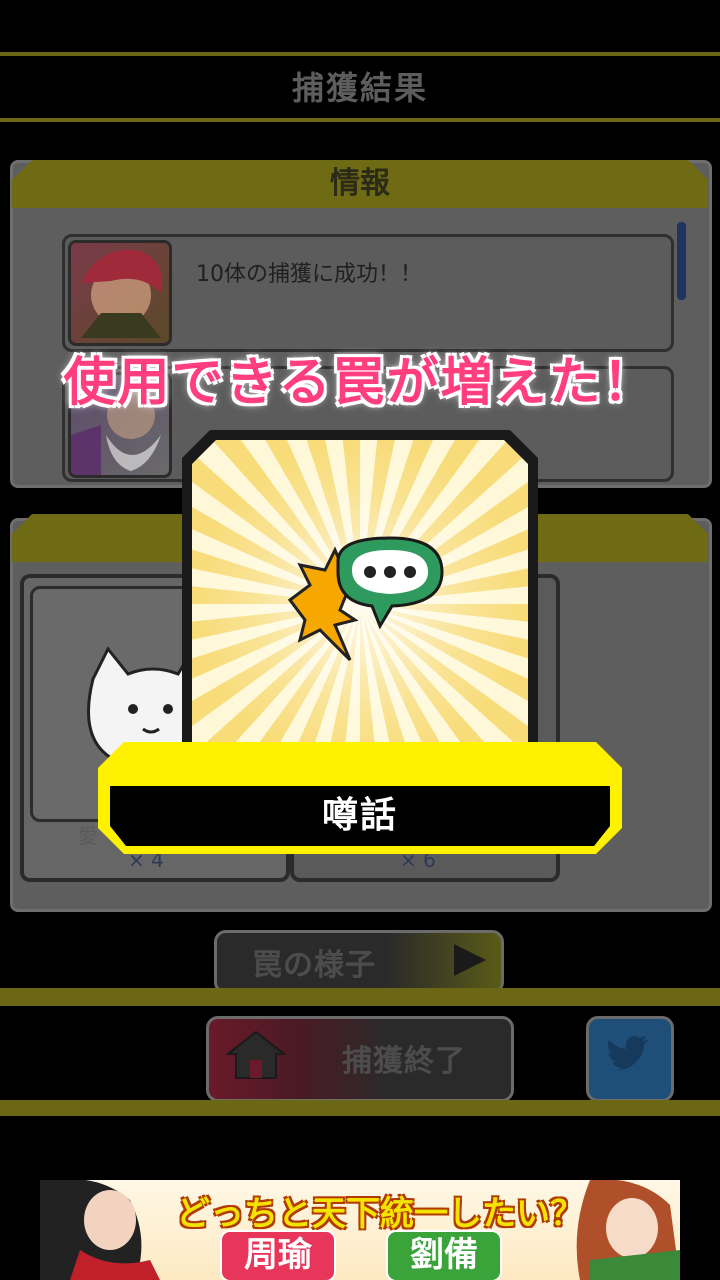 This screenshot has width=720, height=1280. Describe the element at coordinates (360, 54) in the screenshot. I see `header-top-line` at that location.